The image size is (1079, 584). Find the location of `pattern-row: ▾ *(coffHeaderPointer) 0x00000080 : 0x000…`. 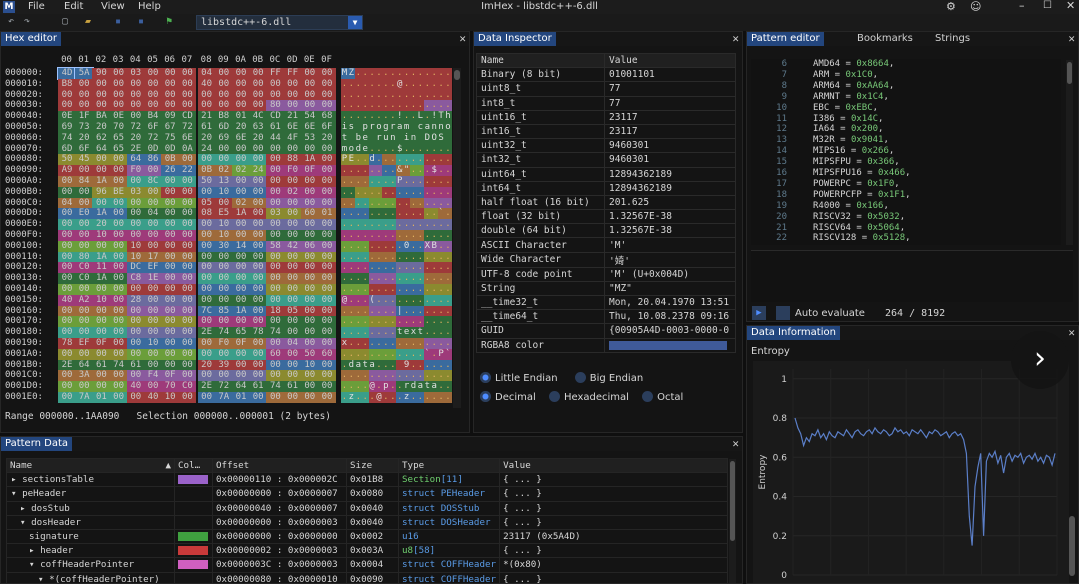

pattern-row: ▾ *(coffHeaderPointer) 0x00000080 : 0x000… is located at coordinates (367, 577).